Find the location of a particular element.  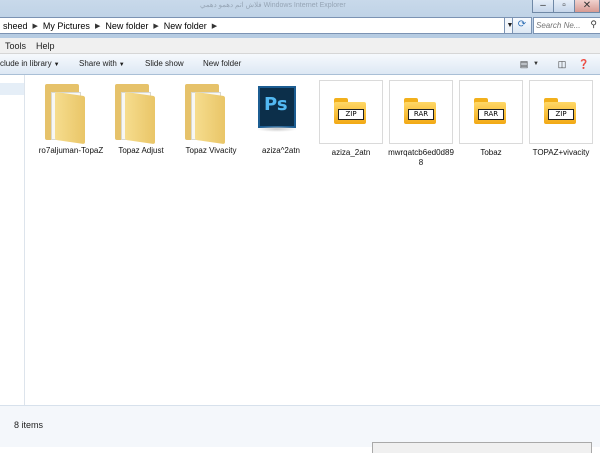

close-button: ✕ is located at coordinates (587, 6).